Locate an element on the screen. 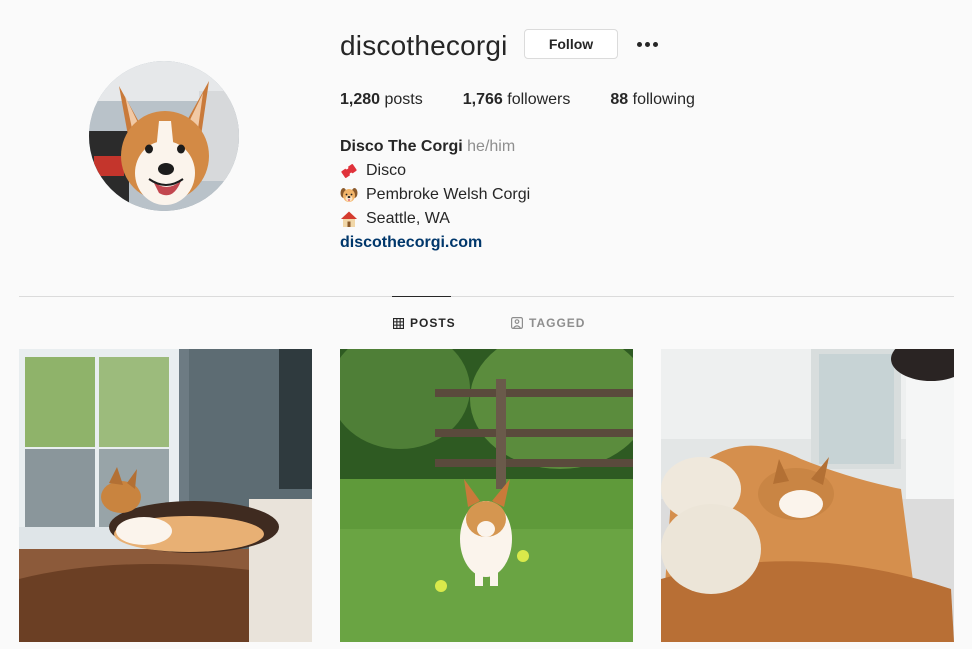 The height and width of the screenshot is (649, 972). bio-name-line: Disco The Corgi he/him is located at coordinates (435, 147).